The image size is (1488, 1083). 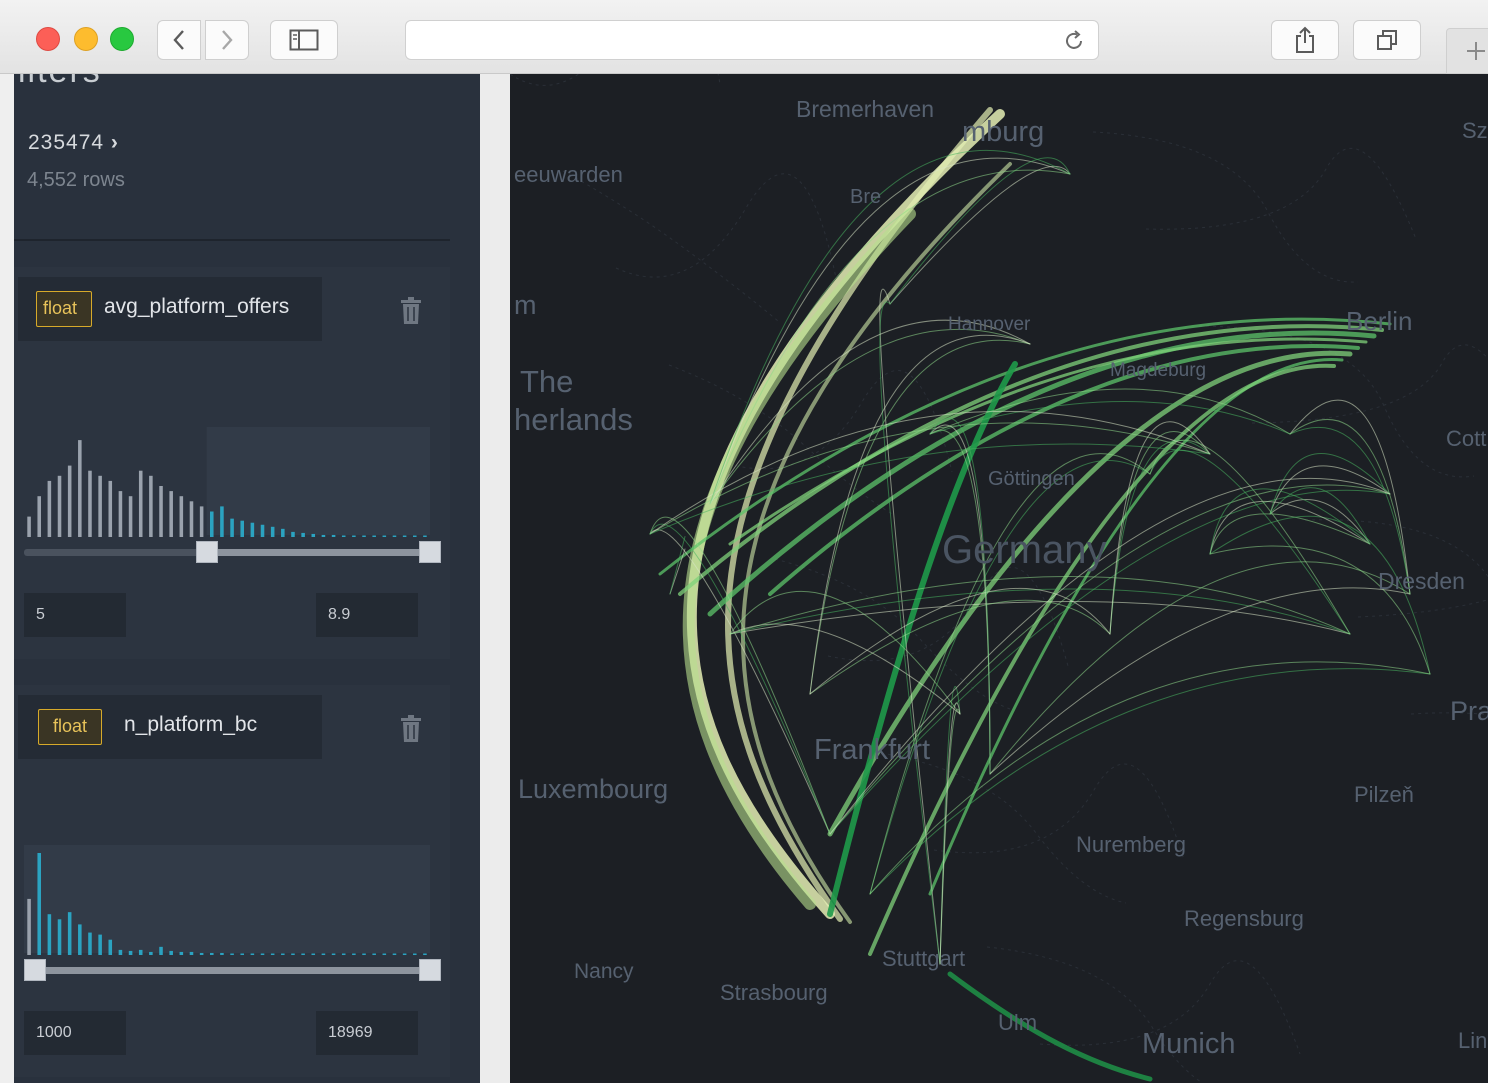 I want to click on map-label-lin: Lin, so click(x=1473, y=1040).